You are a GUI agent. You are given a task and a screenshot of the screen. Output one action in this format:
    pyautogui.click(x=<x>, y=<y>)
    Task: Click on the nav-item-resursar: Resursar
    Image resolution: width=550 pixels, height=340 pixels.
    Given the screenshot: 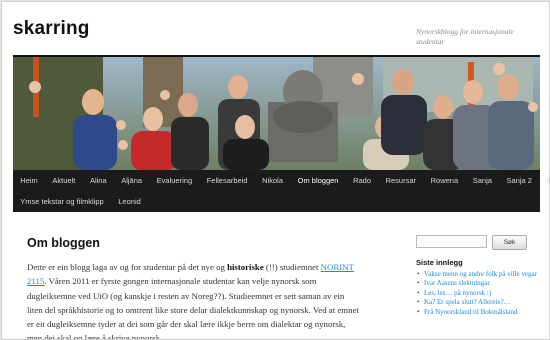 What is the action you would take?
    pyautogui.click(x=400, y=180)
    